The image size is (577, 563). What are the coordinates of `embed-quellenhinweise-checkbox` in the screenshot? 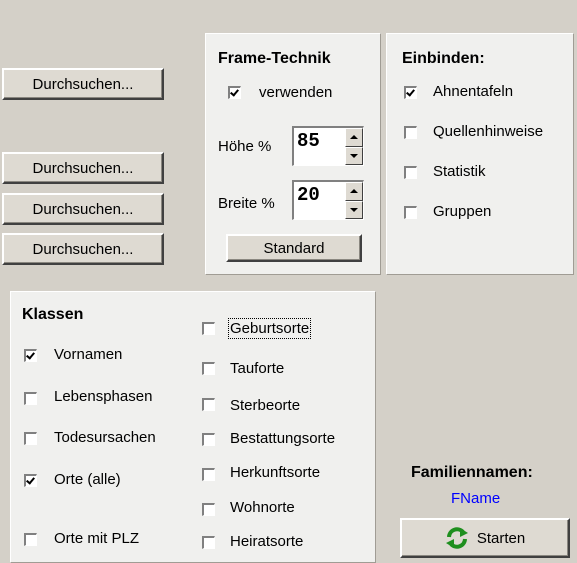 It's located at (410, 132).